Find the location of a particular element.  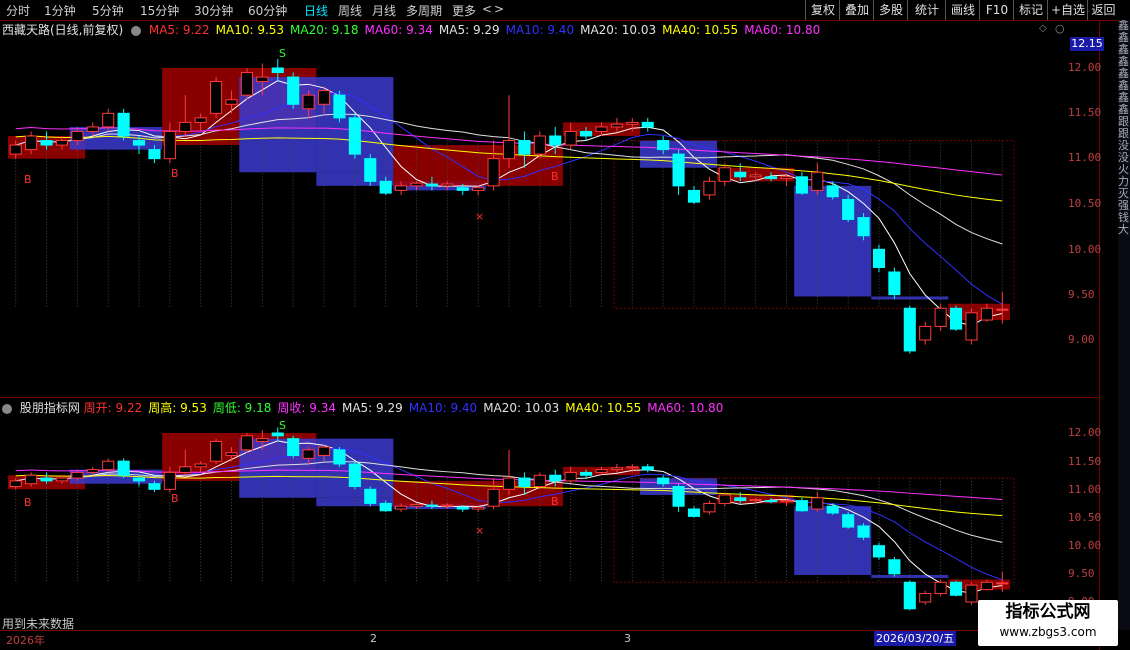

tab-1min: 1分钟 is located at coordinates (60, 10).